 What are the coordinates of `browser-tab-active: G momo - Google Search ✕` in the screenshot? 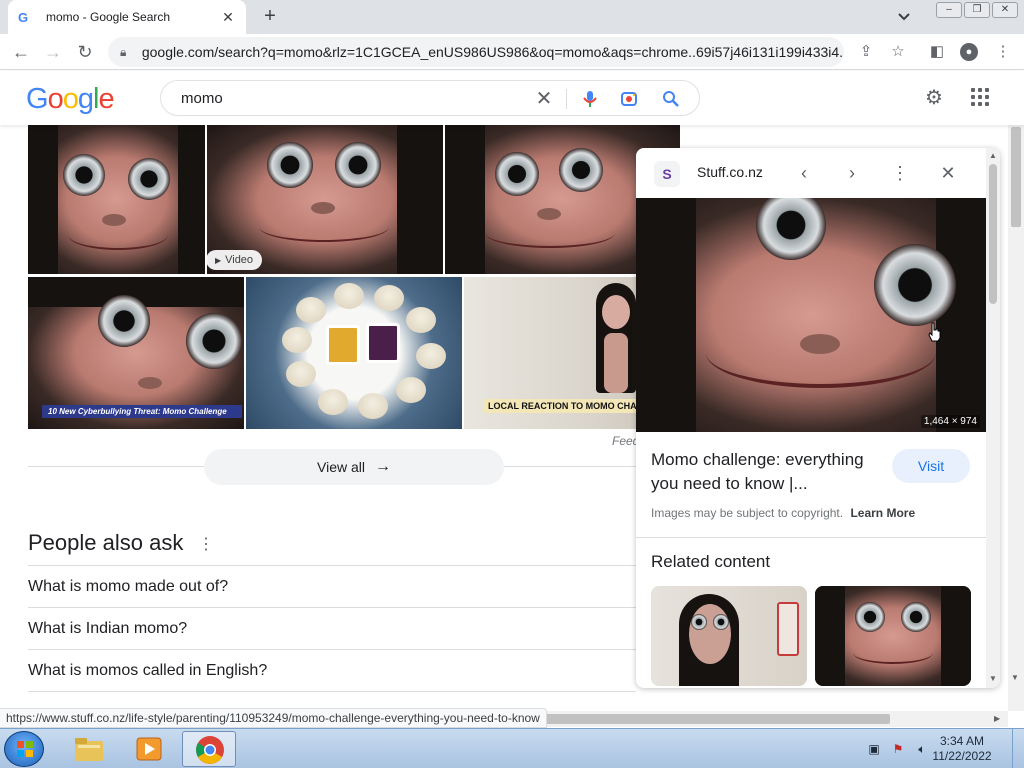 It's located at (127, 17).